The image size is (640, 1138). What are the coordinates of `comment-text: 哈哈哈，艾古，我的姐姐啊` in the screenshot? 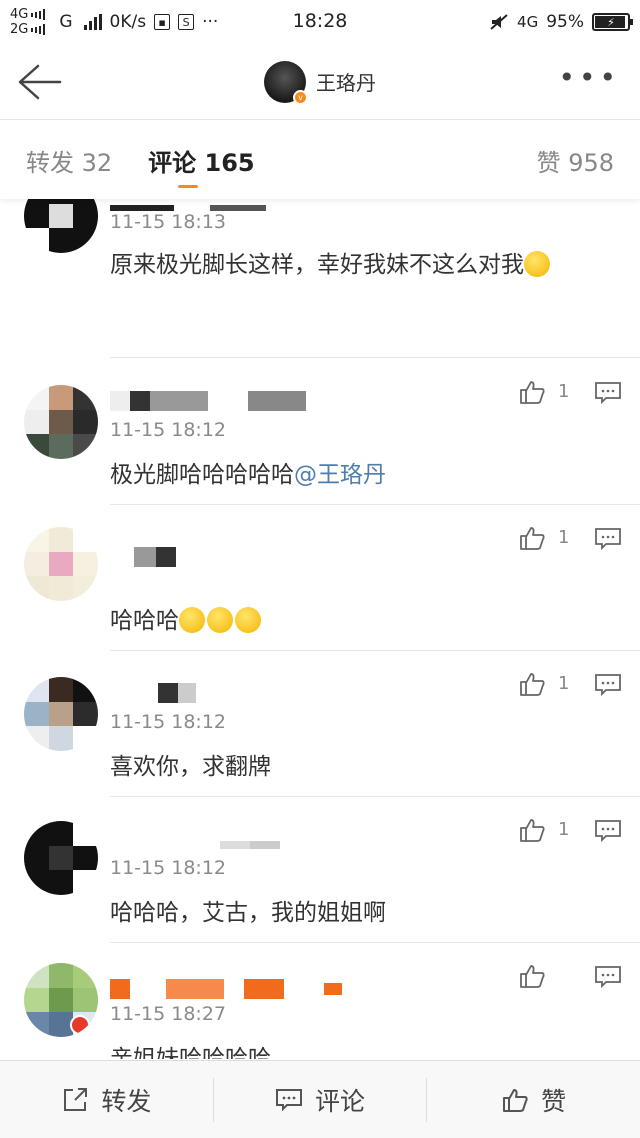 It's located at (360, 913).